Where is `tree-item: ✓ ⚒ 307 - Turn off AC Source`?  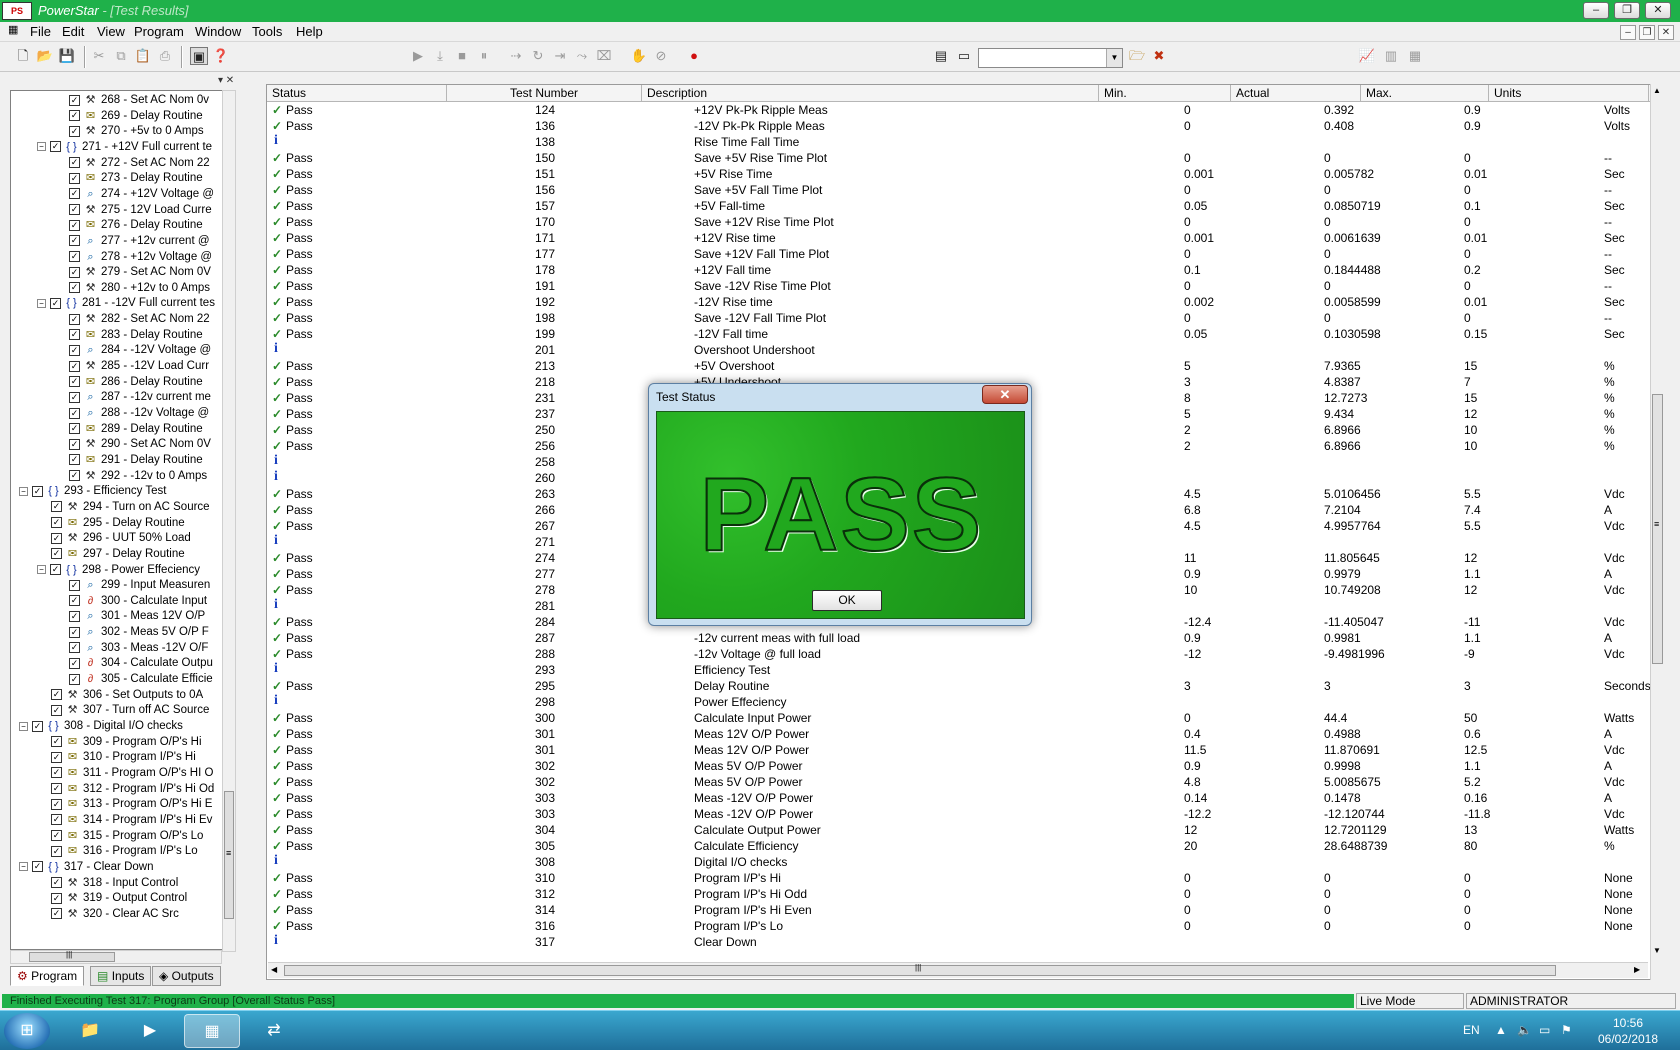 tree-item: ✓ ⚒ 307 - Turn off AC Source is located at coordinates (139, 710).